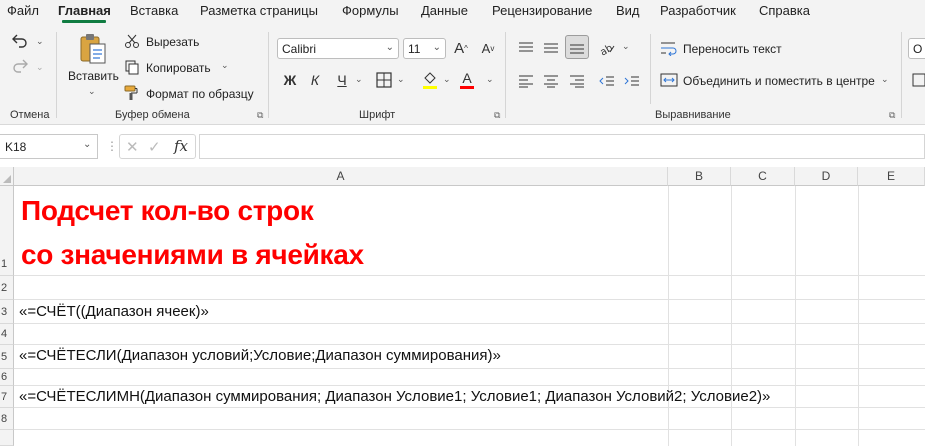 The height and width of the screenshot is (446, 925). Describe the element at coordinates (192, 254) in the screenshot. I see `cell-a1-heading-line2: со значениями в ячейках` at that location.